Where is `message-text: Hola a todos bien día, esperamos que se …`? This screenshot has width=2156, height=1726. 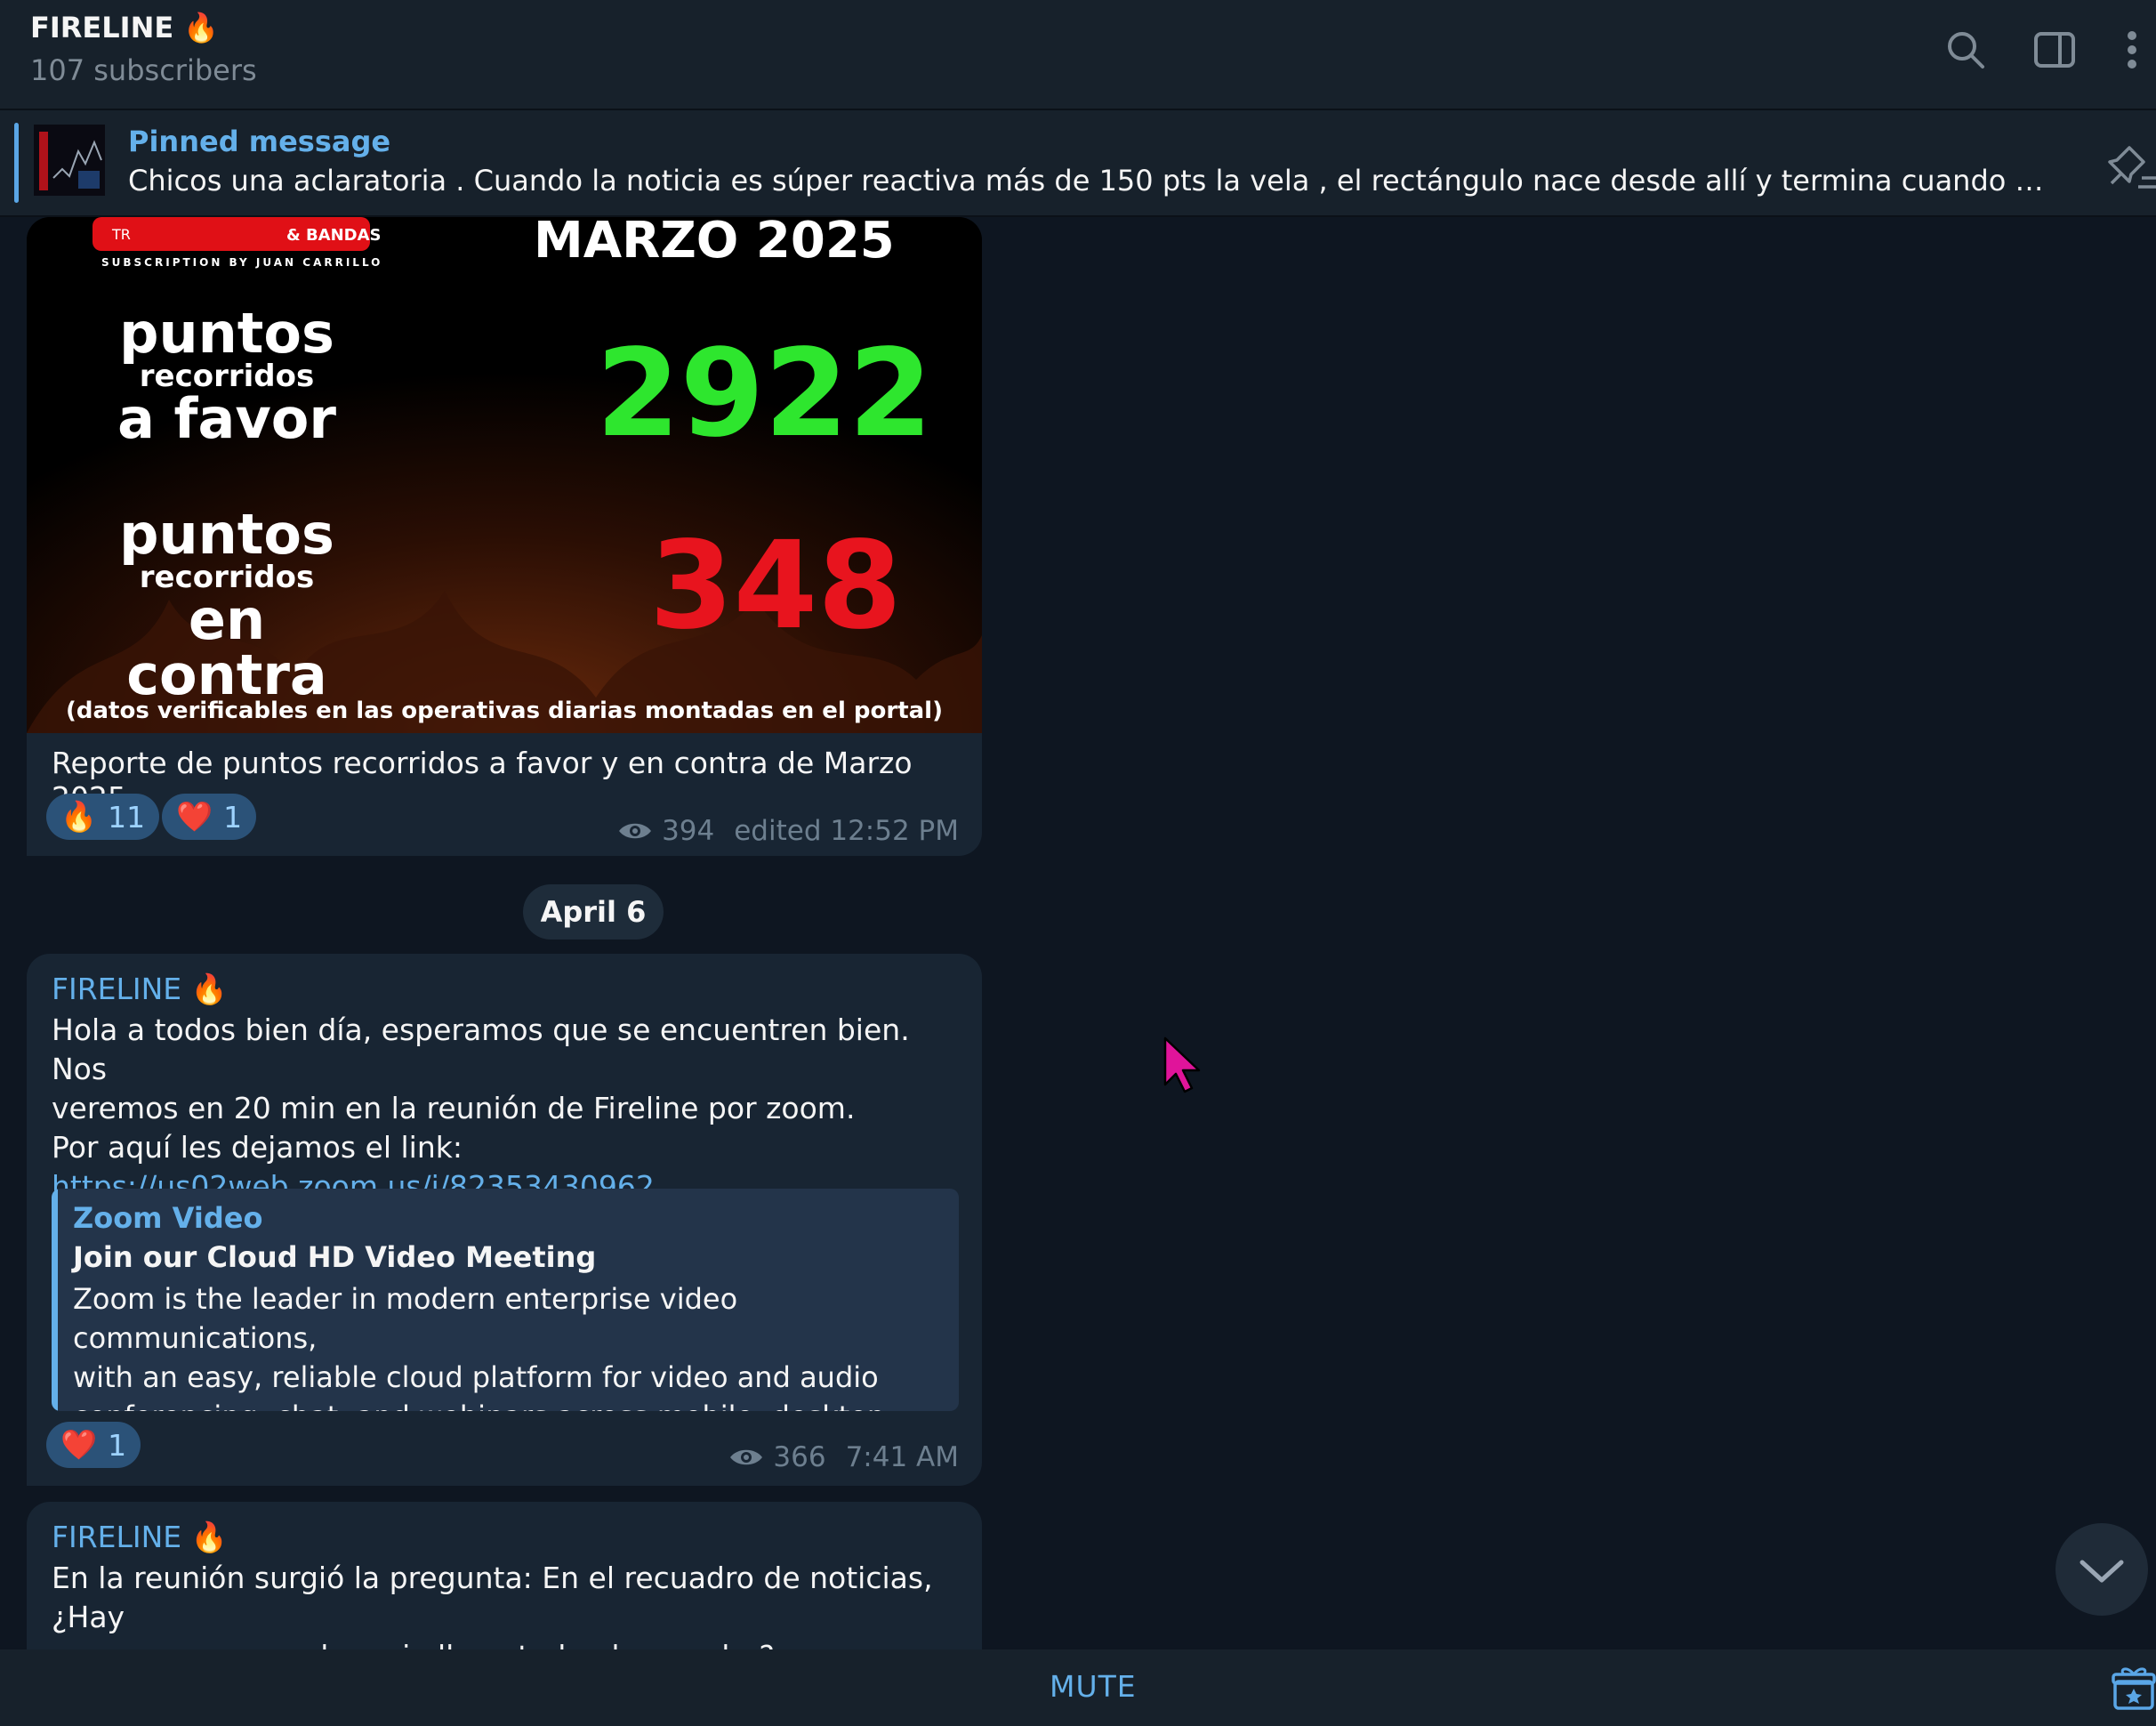 message-text: Hola a todos bien día, esperamos que se … is located at coordinates (505, 1108).